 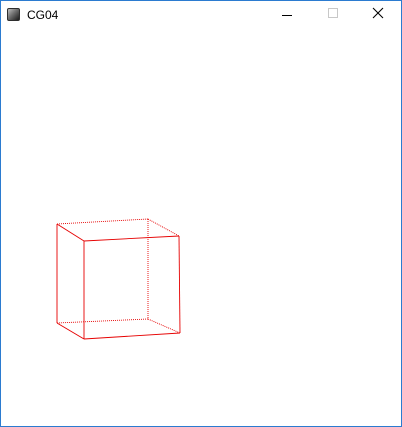 I want to click on maximize-button, so click(x=333, y=15).